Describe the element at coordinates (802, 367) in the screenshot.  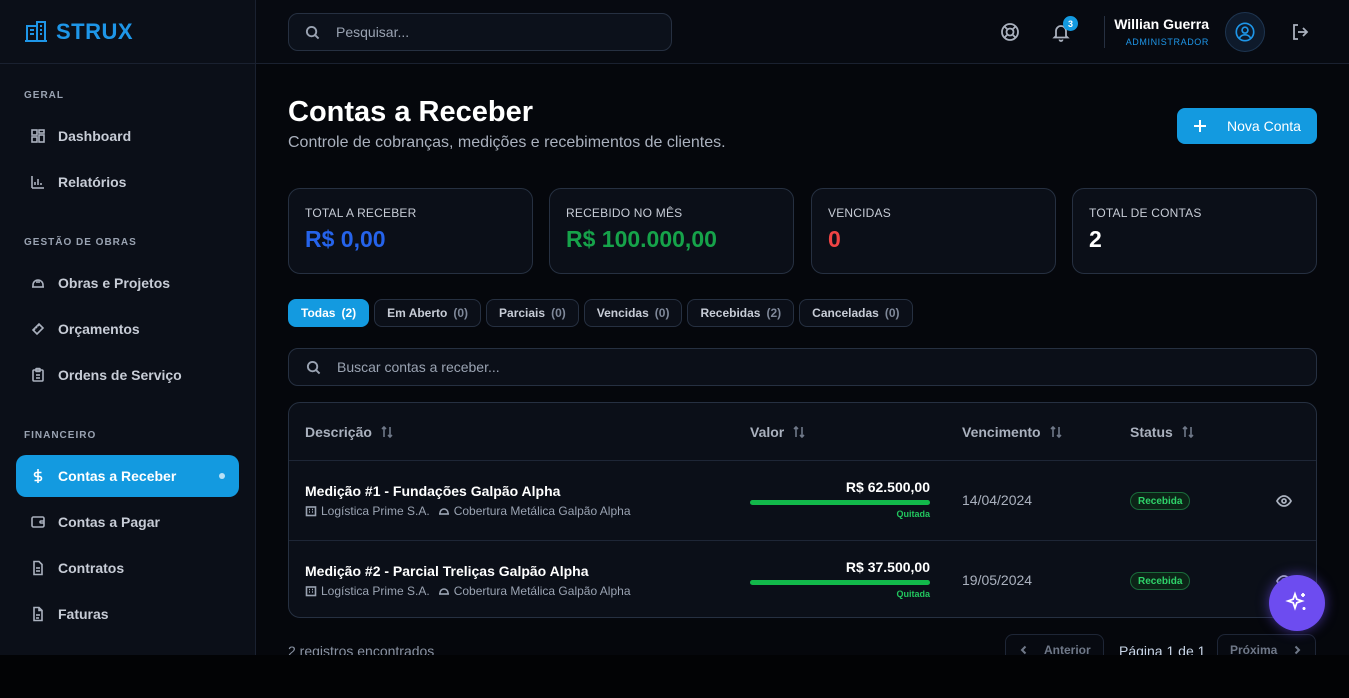
I see `table-search` at that location.